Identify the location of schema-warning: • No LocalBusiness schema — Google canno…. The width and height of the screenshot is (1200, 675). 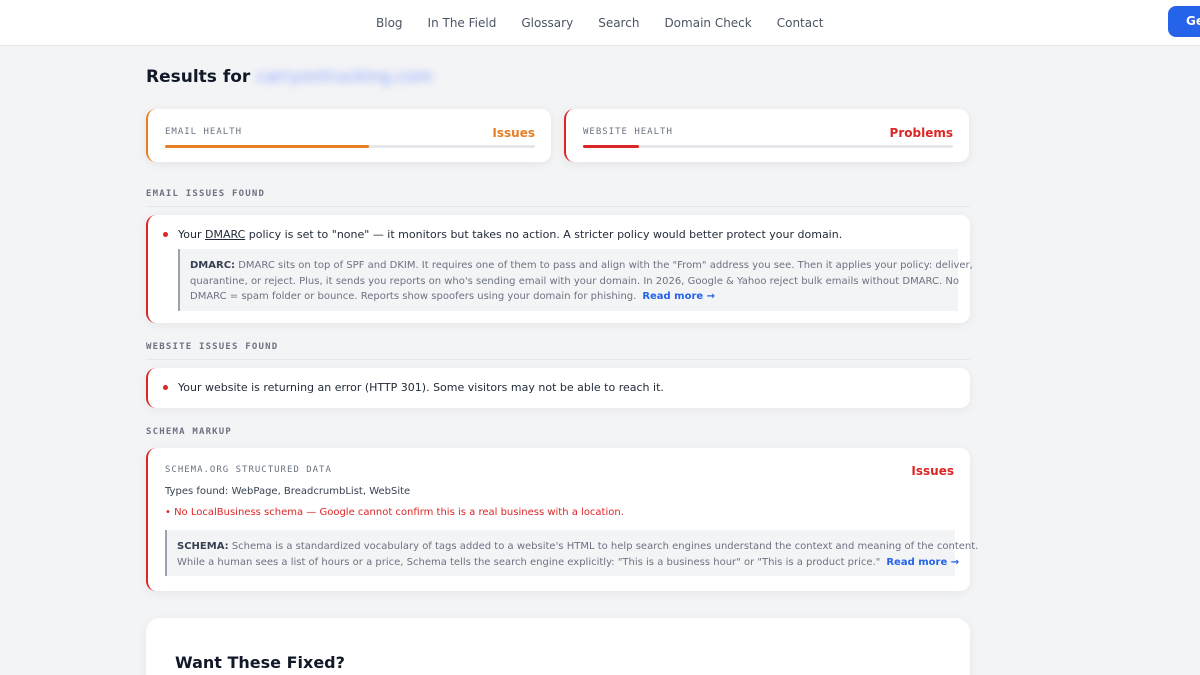
(394, 512).